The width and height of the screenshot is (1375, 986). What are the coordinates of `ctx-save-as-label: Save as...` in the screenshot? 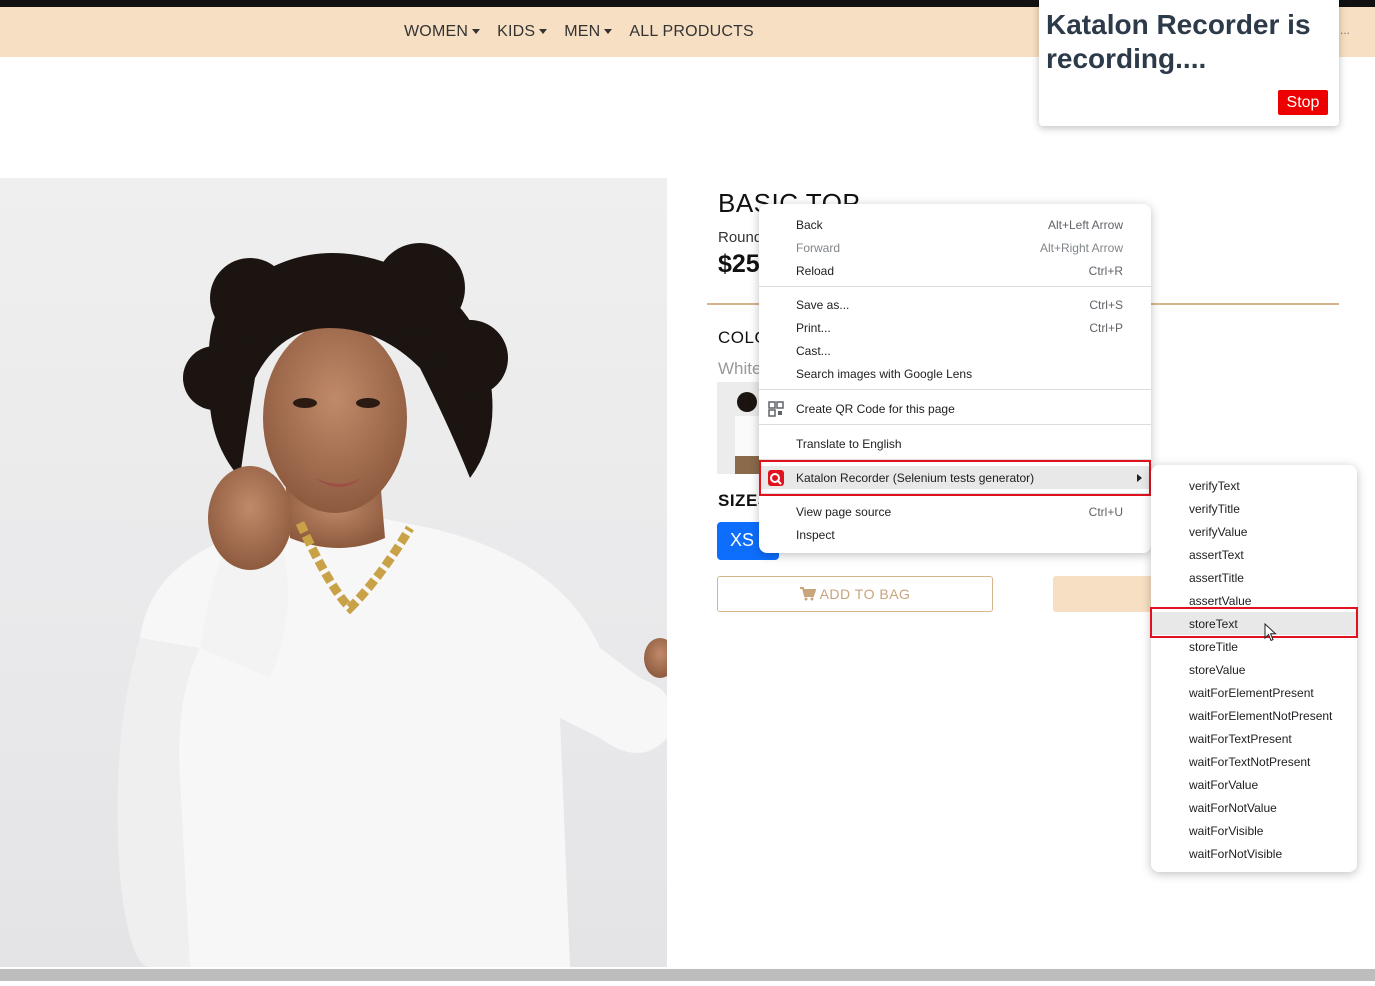 It's located at (823, 304).